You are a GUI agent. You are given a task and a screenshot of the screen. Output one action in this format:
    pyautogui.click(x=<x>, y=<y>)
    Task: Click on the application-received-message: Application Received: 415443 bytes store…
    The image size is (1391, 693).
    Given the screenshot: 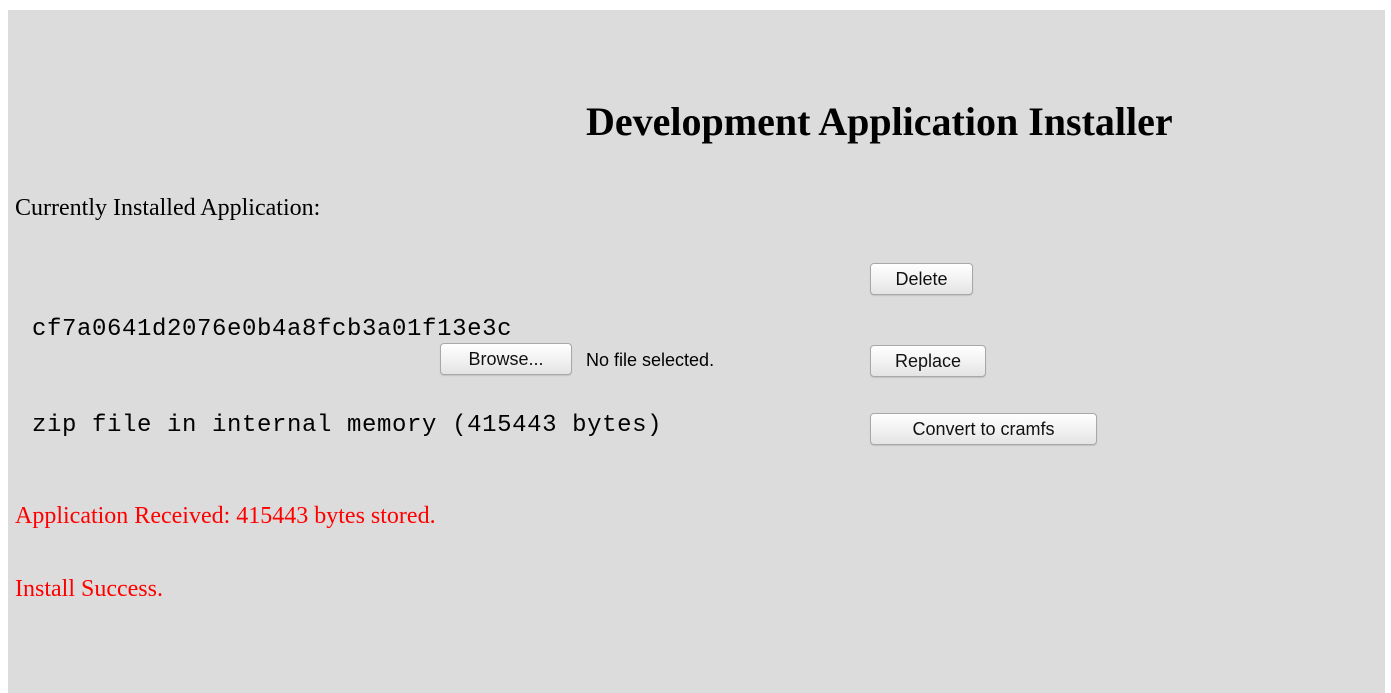 What is the action you would take?
    pyautogui.click(x=225, y=516)
    